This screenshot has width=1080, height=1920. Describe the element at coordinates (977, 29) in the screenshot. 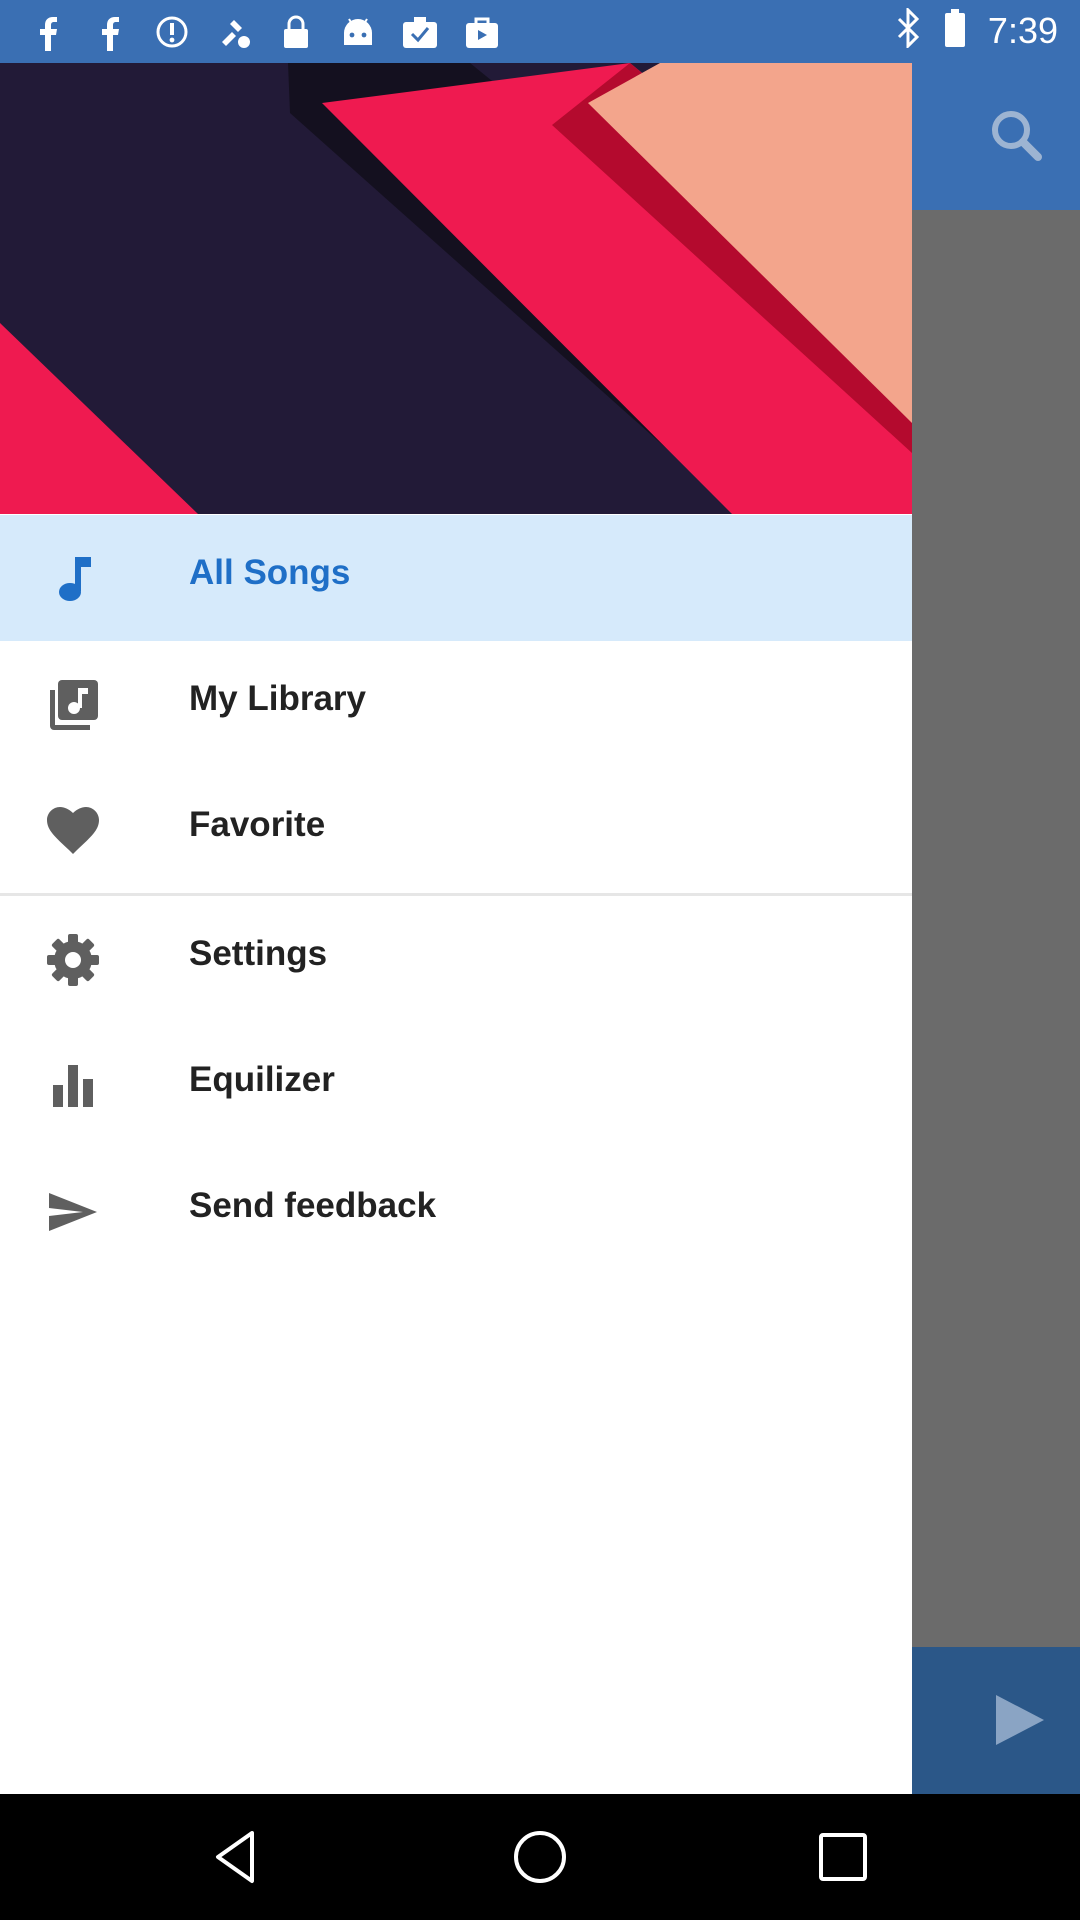

I see `status-right: 7:39` at that location.